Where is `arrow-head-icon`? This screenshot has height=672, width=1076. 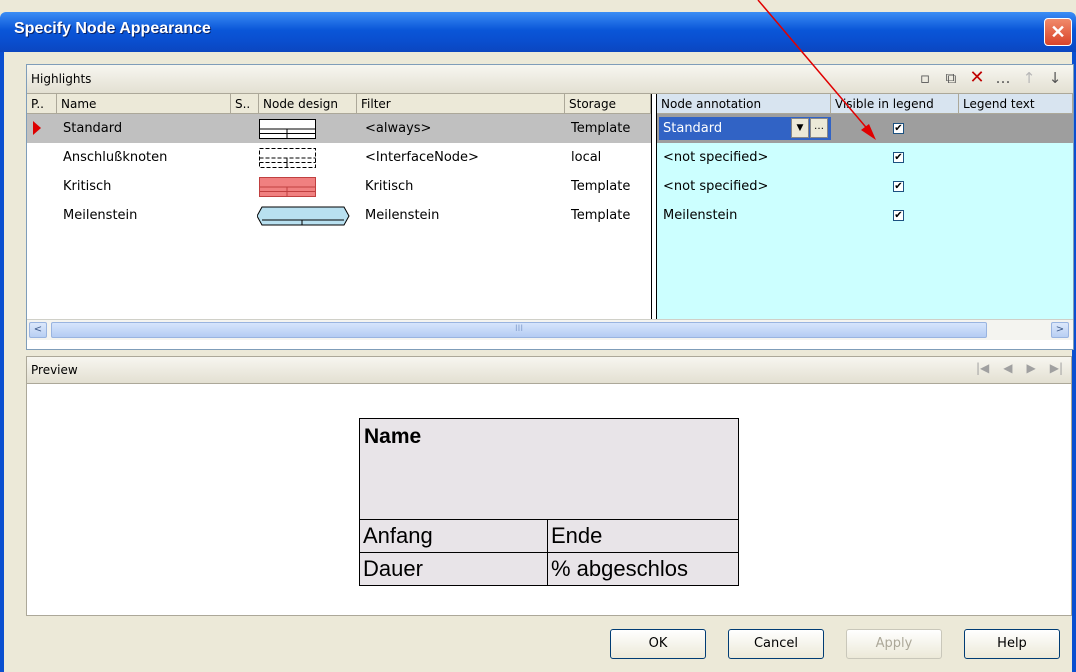
arrow-head-icon is located at coordinates (868, 132).